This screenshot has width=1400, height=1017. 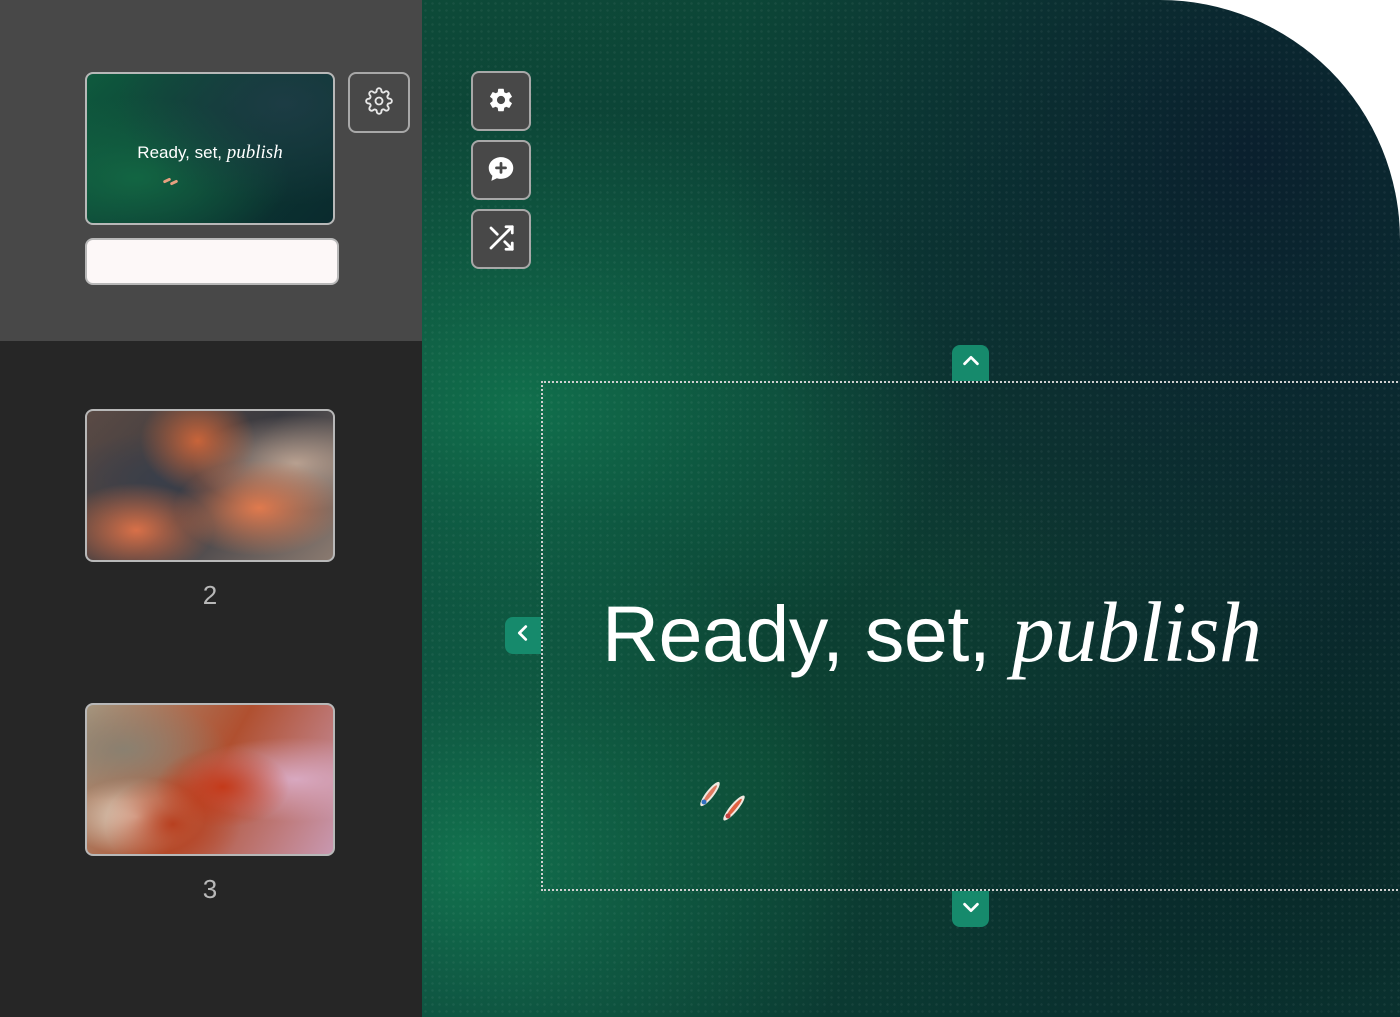 I want to click on thumbnail-title-regular: Ready, set,, so click(x=182, y=152).